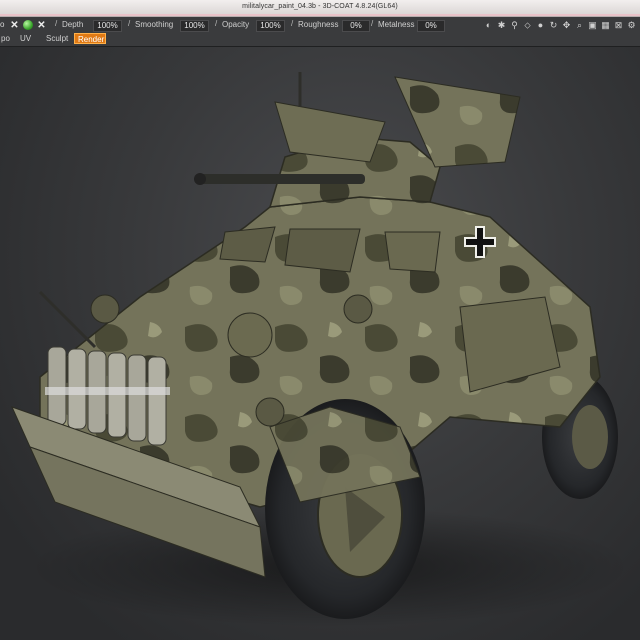 This screenshot has width=640, height=640. I want to click on opacity-value: 100%, so click(270, 26).